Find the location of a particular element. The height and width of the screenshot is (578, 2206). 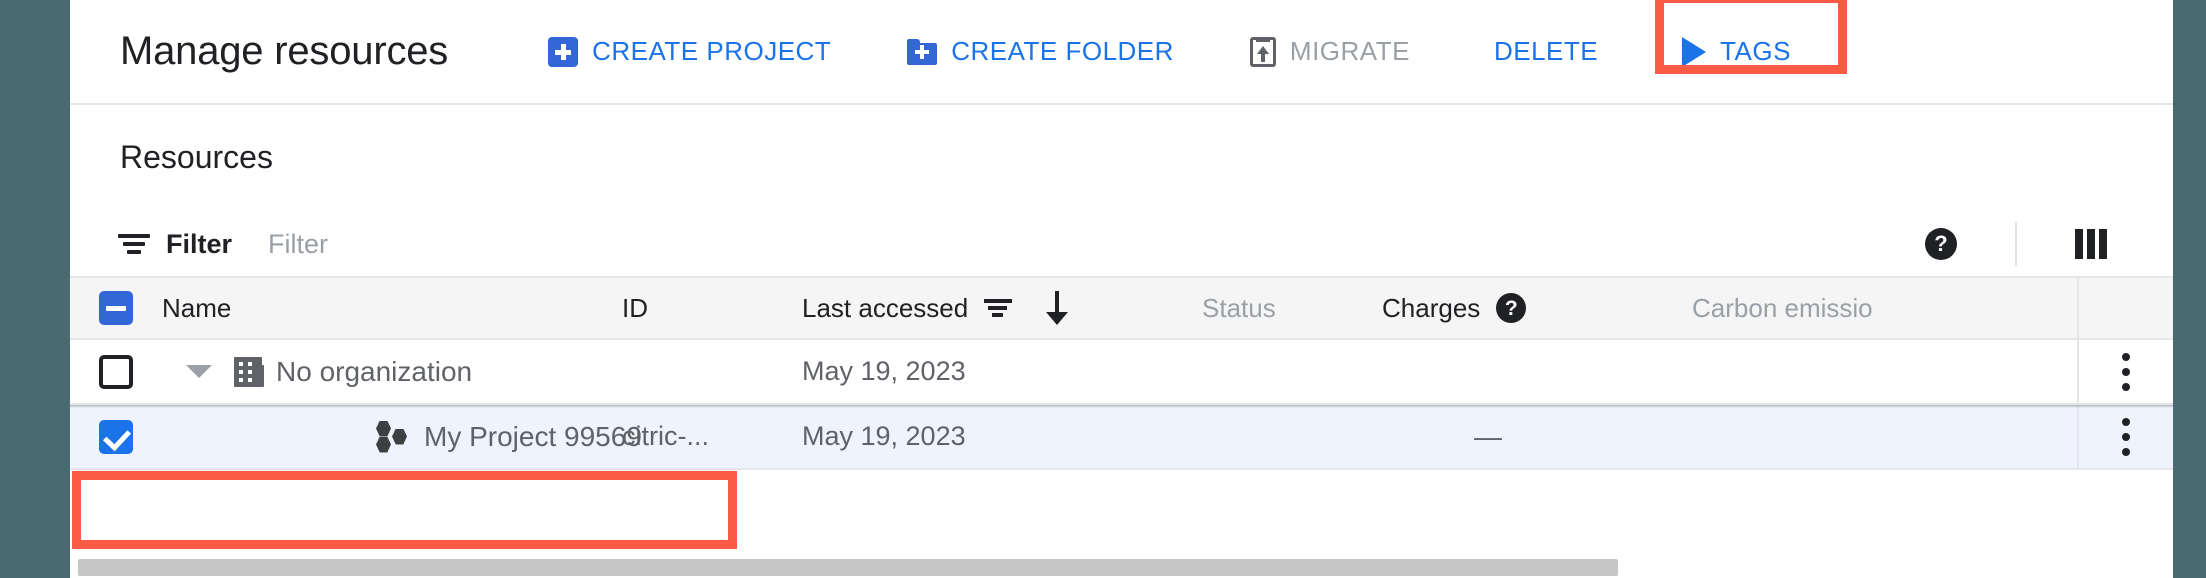

column-display-icon is located at coordinates (2091, 244).